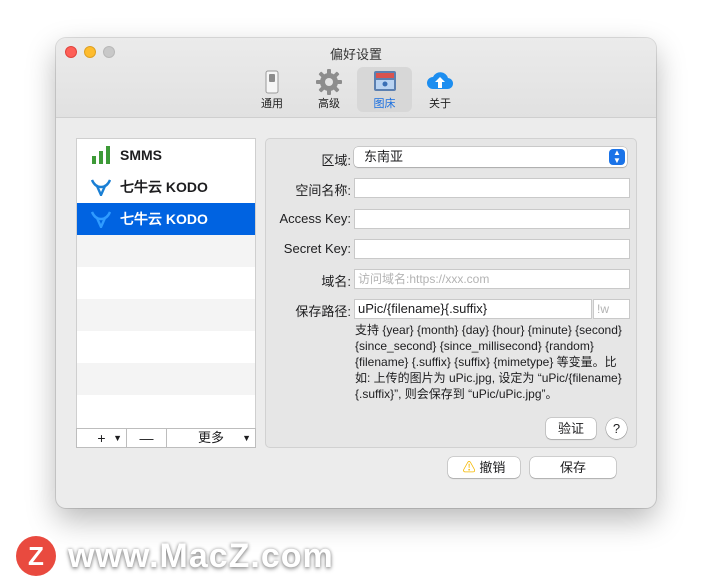  I want to click on more-menu-label: 更多, so click(210, 437).